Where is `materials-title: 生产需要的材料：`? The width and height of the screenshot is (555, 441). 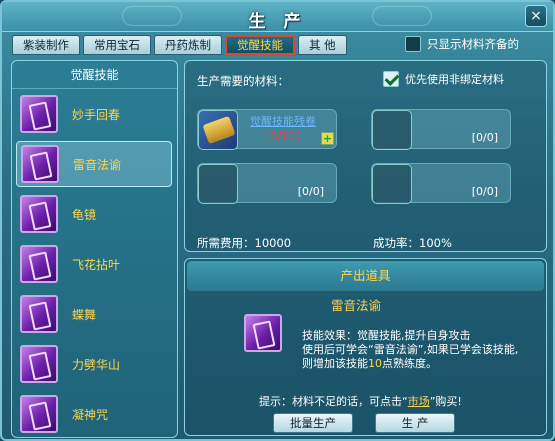
materials-title: 生产需要的材料： is located at coordinates (243, 81).